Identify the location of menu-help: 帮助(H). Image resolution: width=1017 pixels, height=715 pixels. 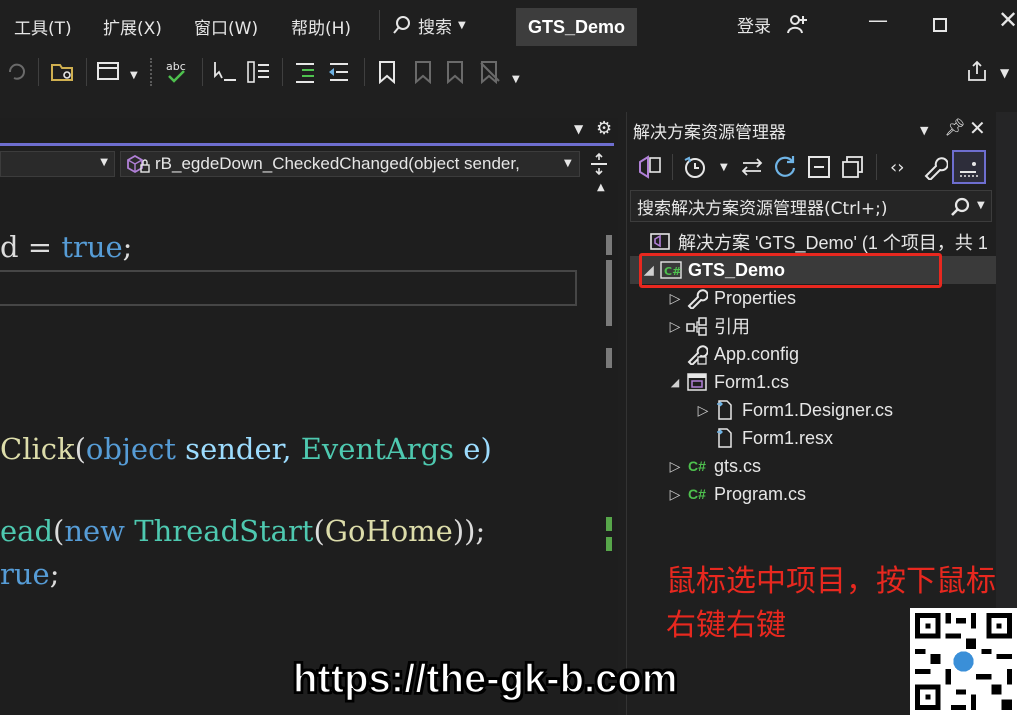
(321, 26).